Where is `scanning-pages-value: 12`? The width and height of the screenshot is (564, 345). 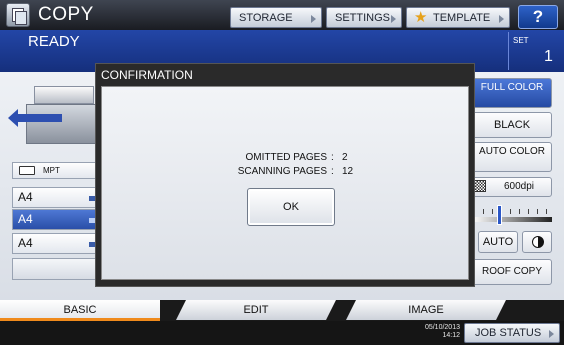 scanning-pages-value: 12 is located at coordinates (348, 171).